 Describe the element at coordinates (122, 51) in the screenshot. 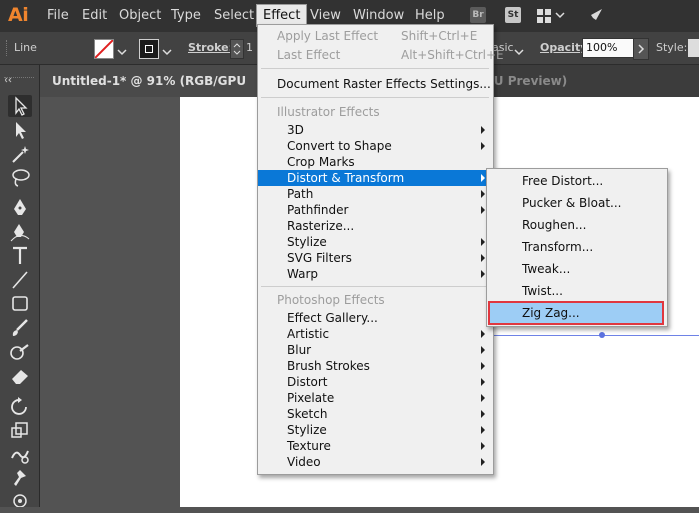

I see `fill-dropdown-icon` at that location.